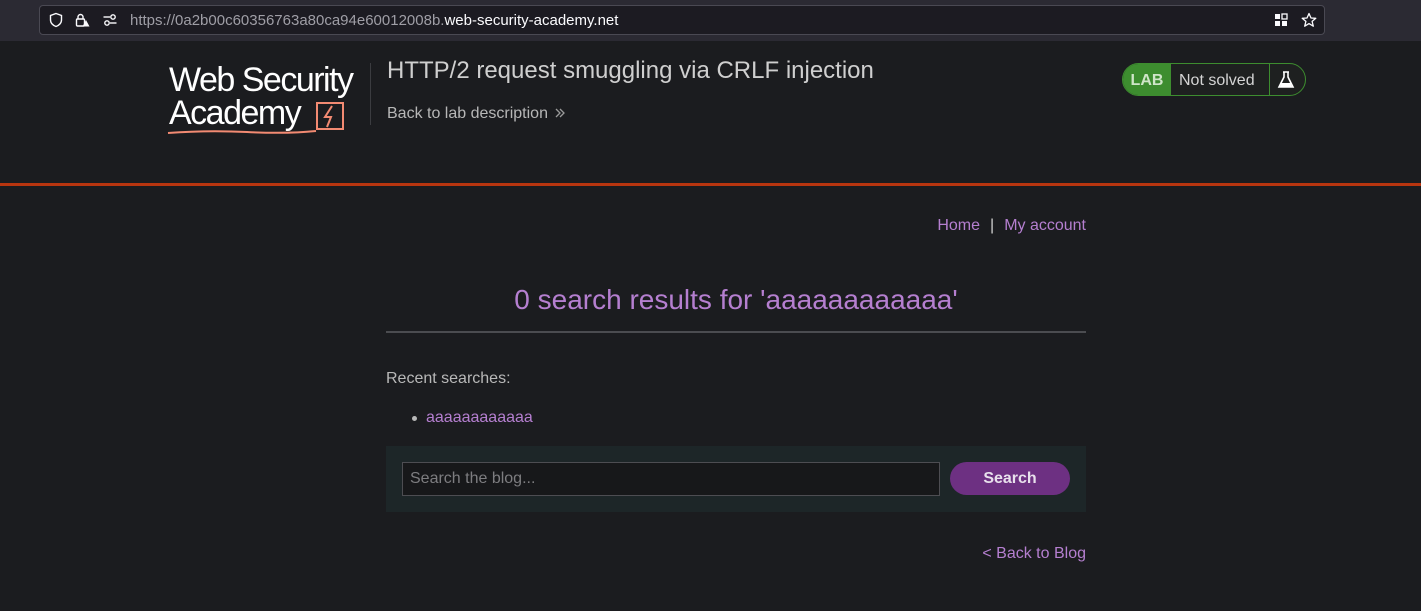  I want to click on header-divider, so click(370, 94).